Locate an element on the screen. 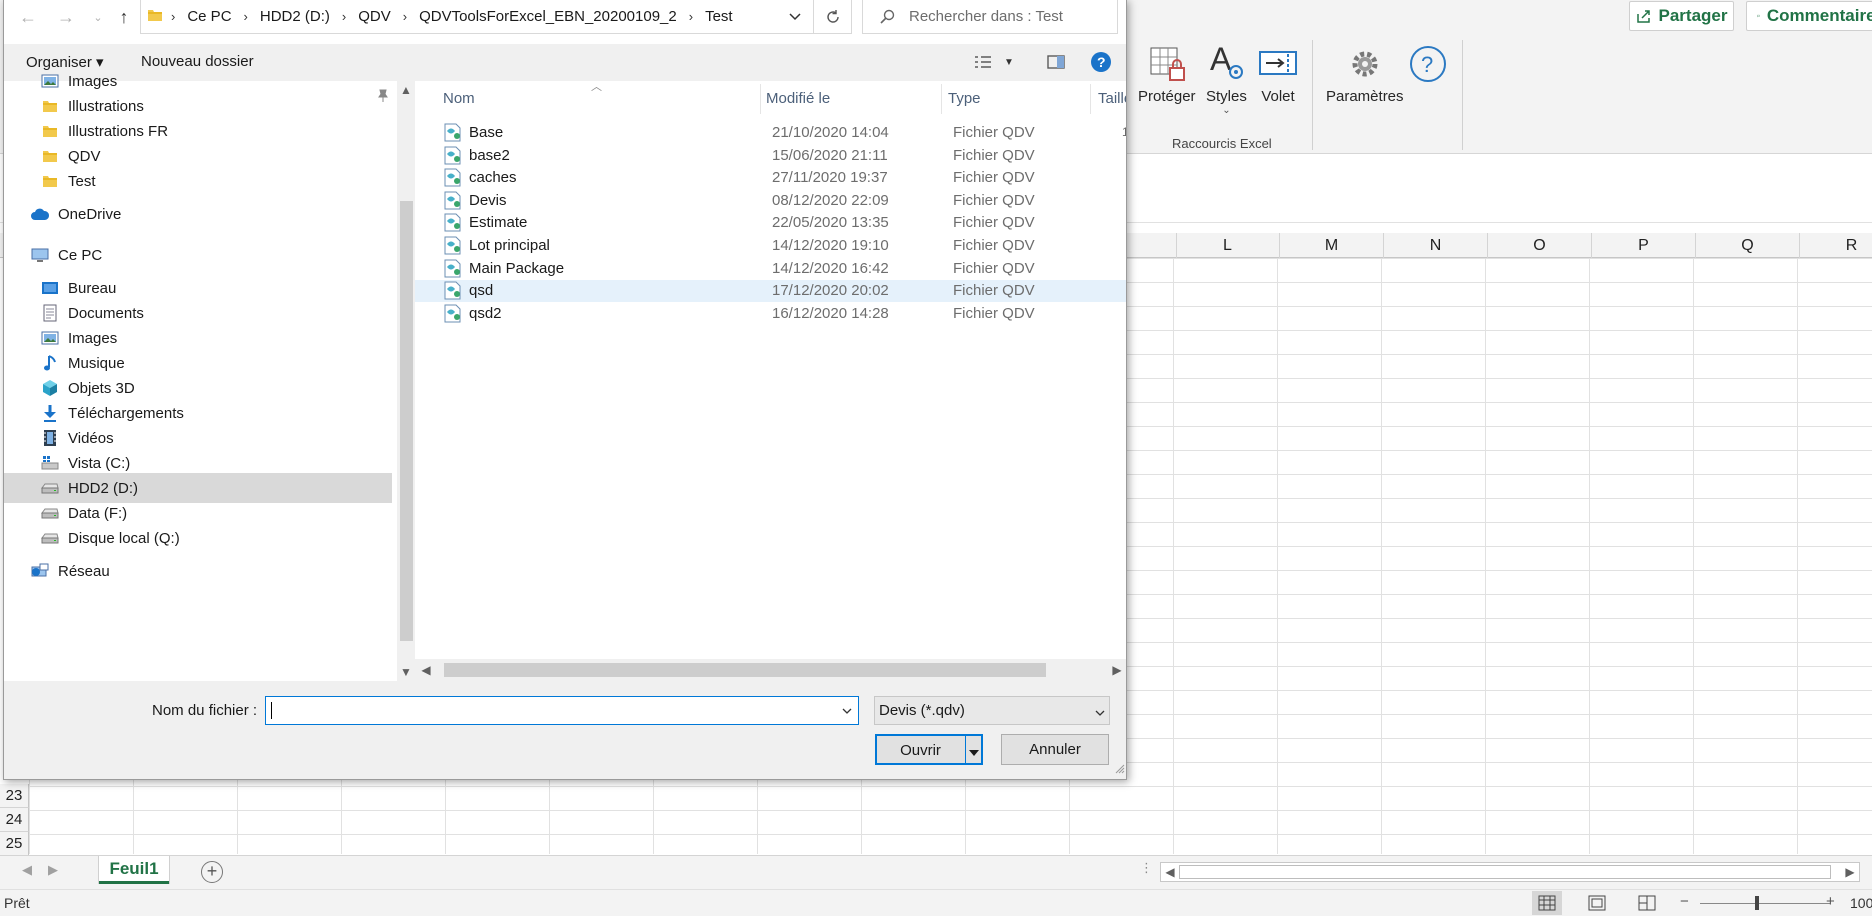  styles-dropdown-icon: ⌄ is located at coordinates (1226, 110).